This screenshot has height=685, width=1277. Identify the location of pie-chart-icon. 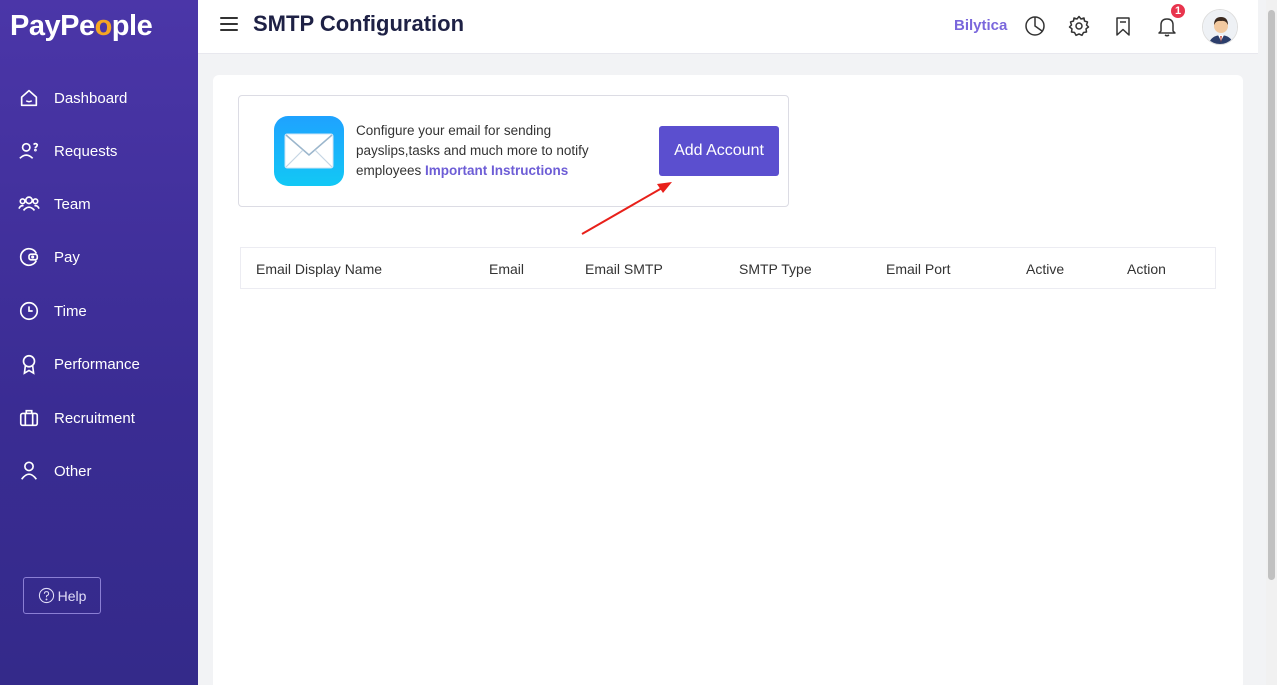
(1035, 26).